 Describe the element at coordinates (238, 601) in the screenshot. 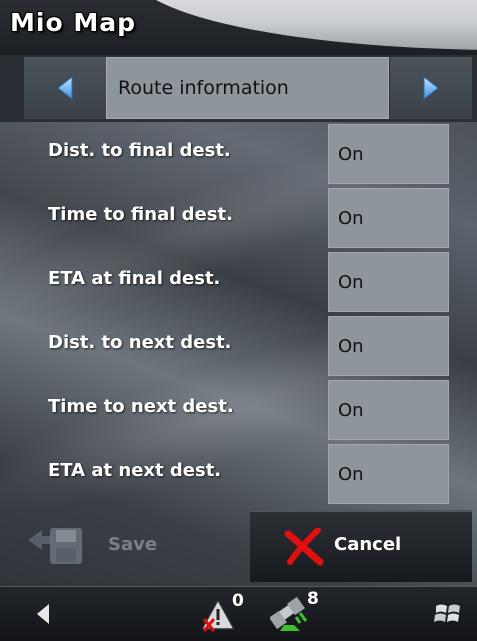

I see `warning-count: 0` at that location.